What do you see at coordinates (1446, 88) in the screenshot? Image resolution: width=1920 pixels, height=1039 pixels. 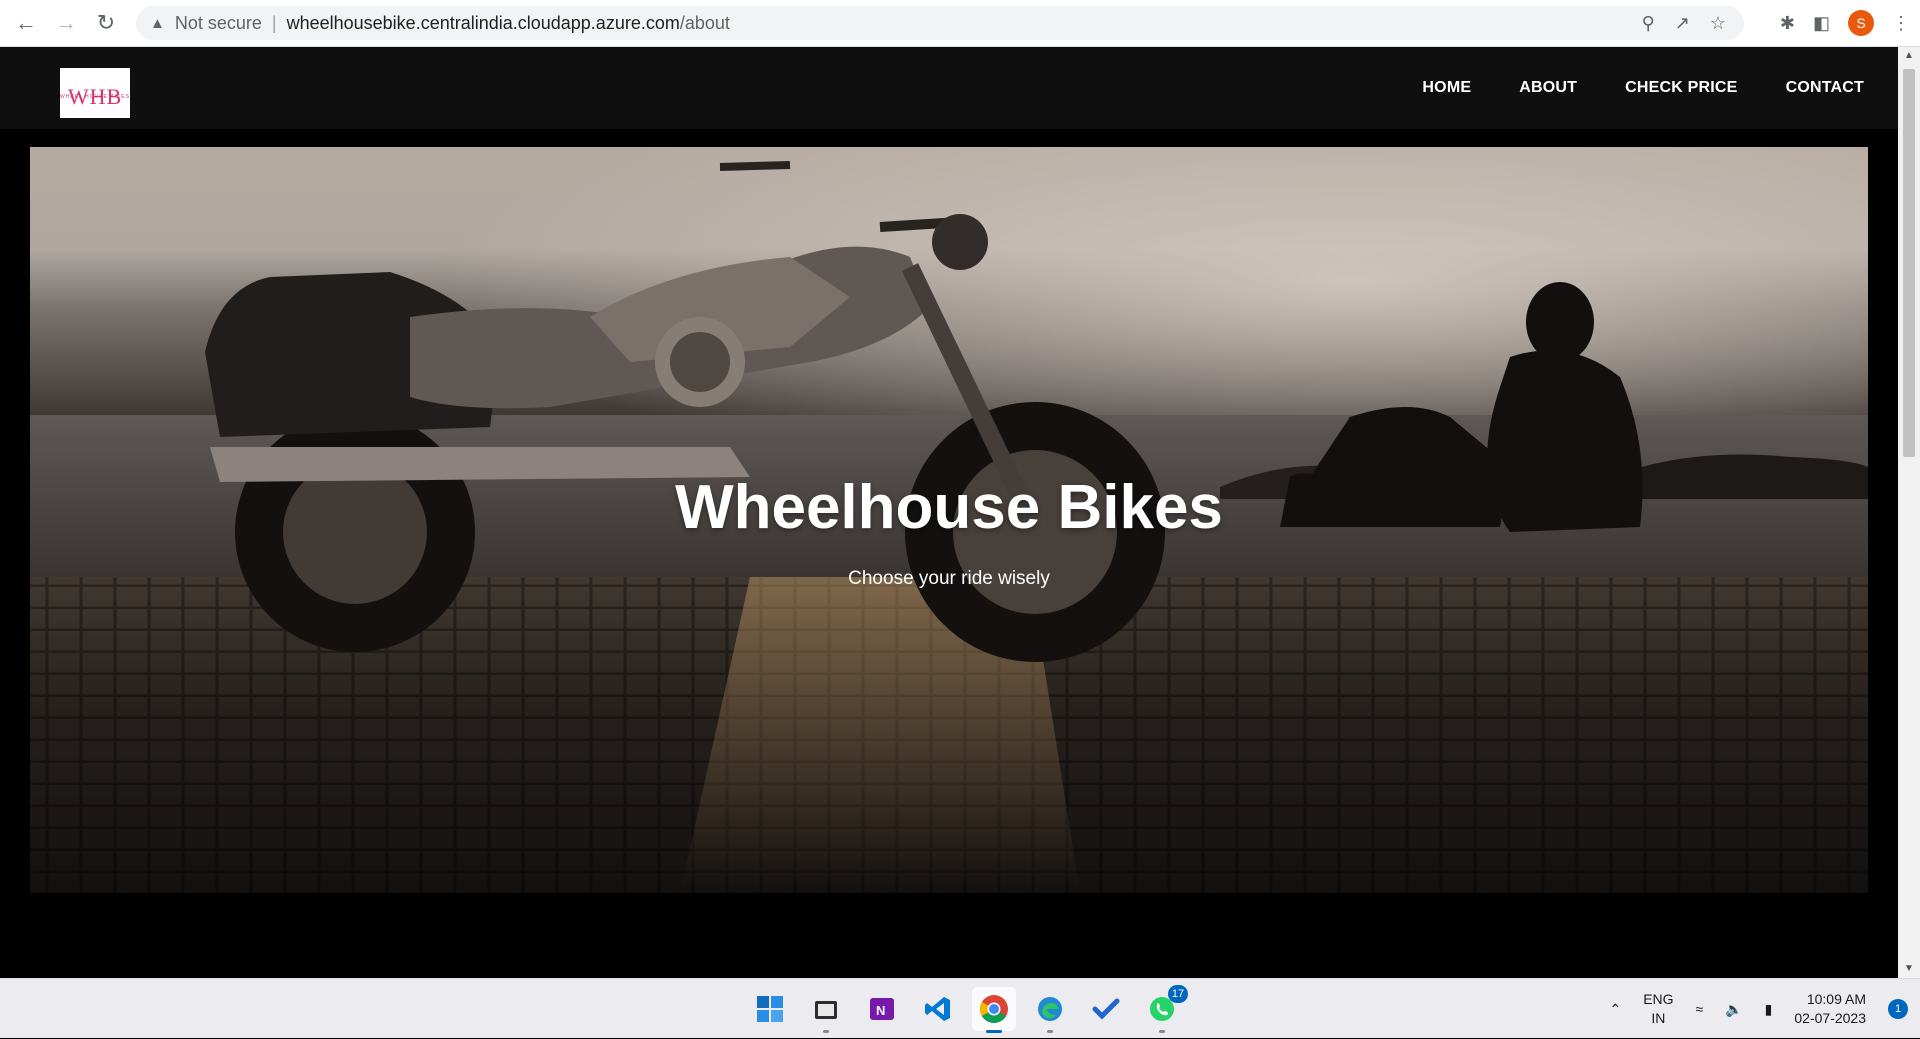 I see `nav-home: HOME` at bounding box center [1446, 88].